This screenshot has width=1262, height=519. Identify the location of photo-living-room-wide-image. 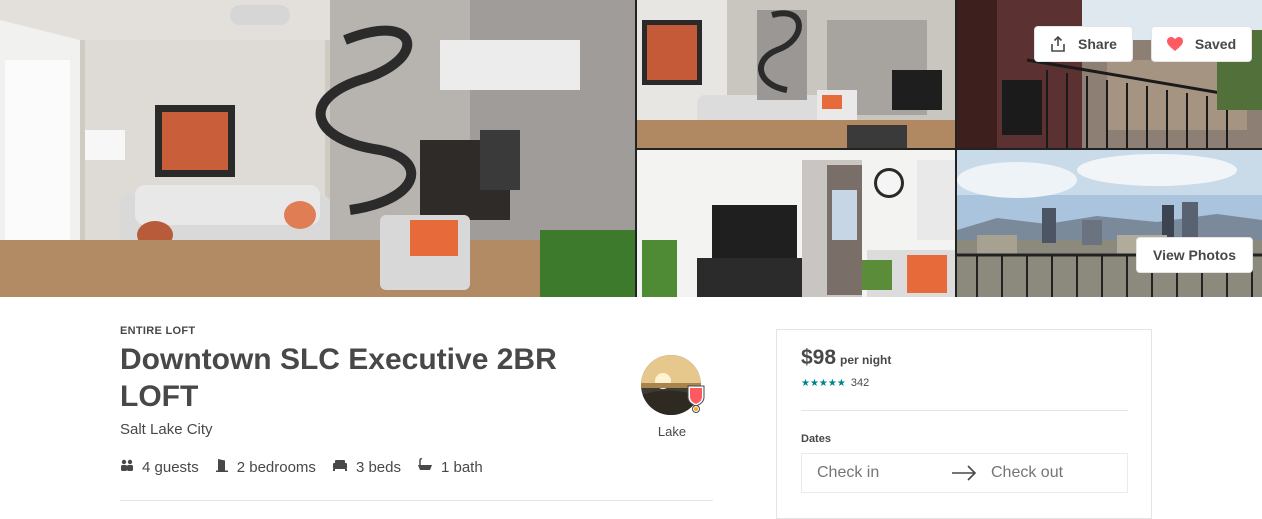
(796, 74).